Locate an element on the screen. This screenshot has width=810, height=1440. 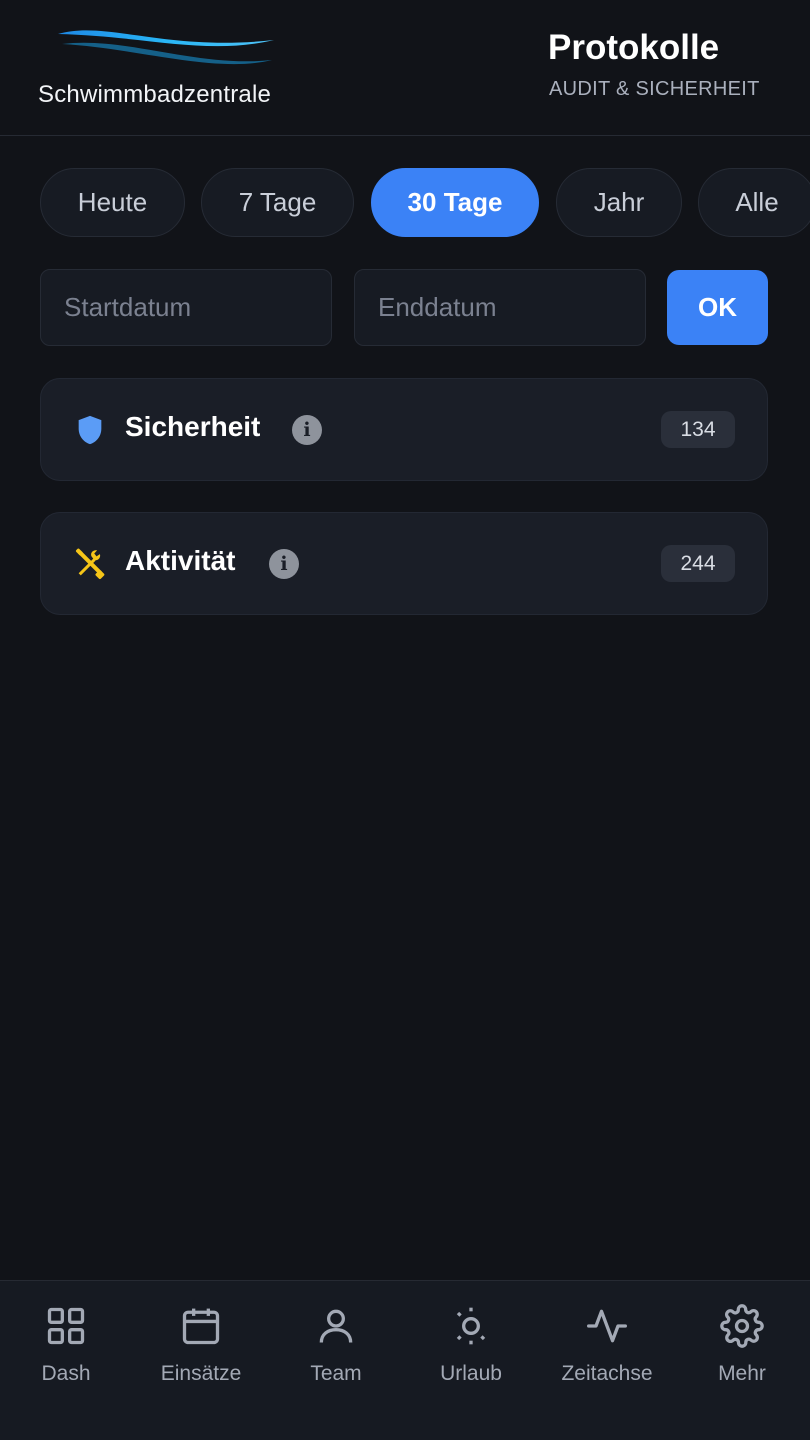
filter-chip-7-days: 7 Tage is located at coordinates (277, 202).